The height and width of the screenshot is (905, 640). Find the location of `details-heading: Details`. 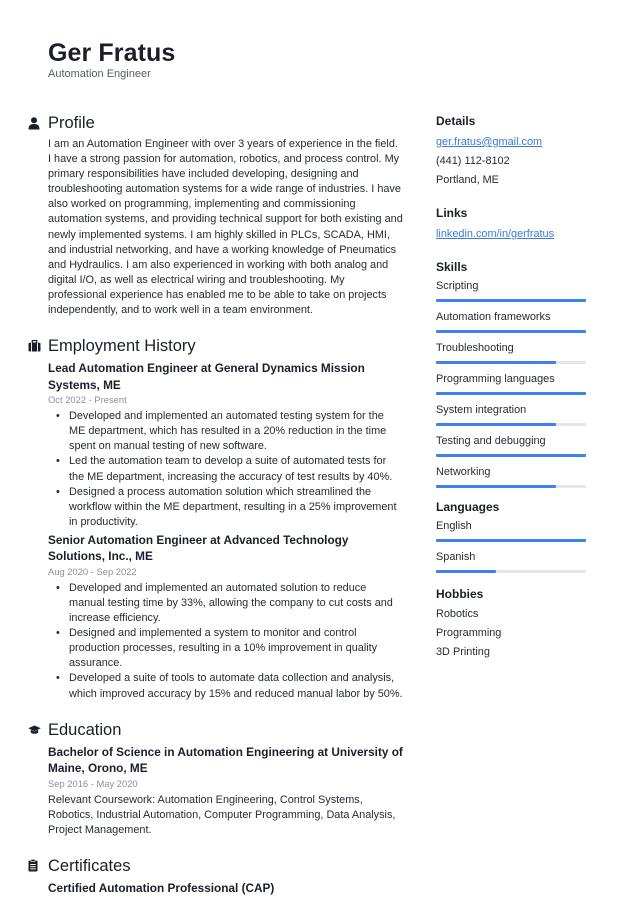

details-heading: Details is located at coordinates (456, 121).